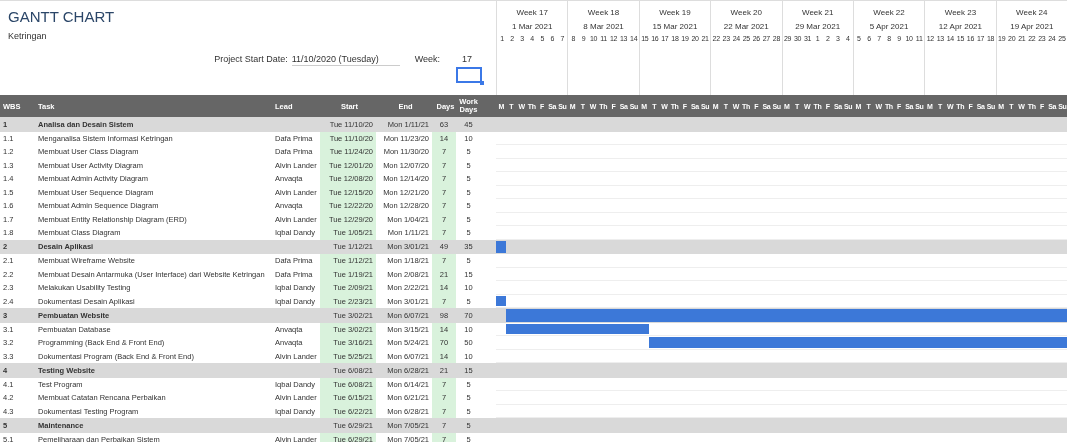 The height and width of the screenshot is (442, 1067). Describe the element at coordinates (889, 13) in the screenshot. I see `week-label: Week 22` at that location.